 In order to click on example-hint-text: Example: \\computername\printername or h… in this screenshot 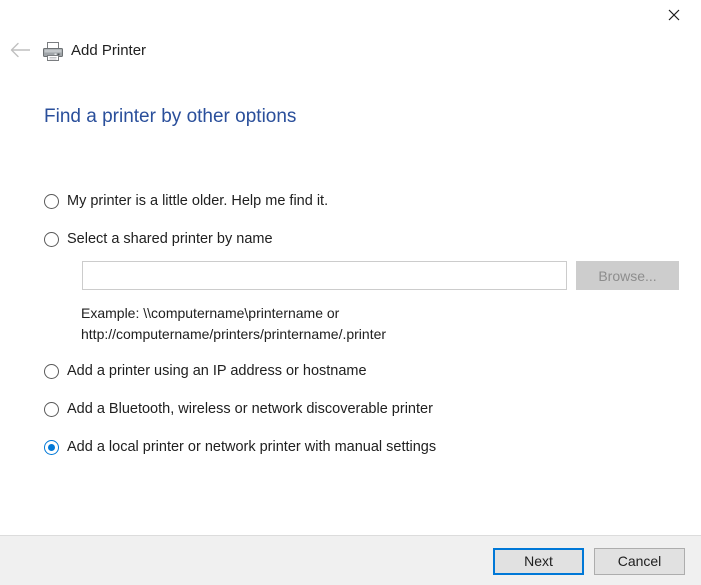, I will do `click(234, 323)`.